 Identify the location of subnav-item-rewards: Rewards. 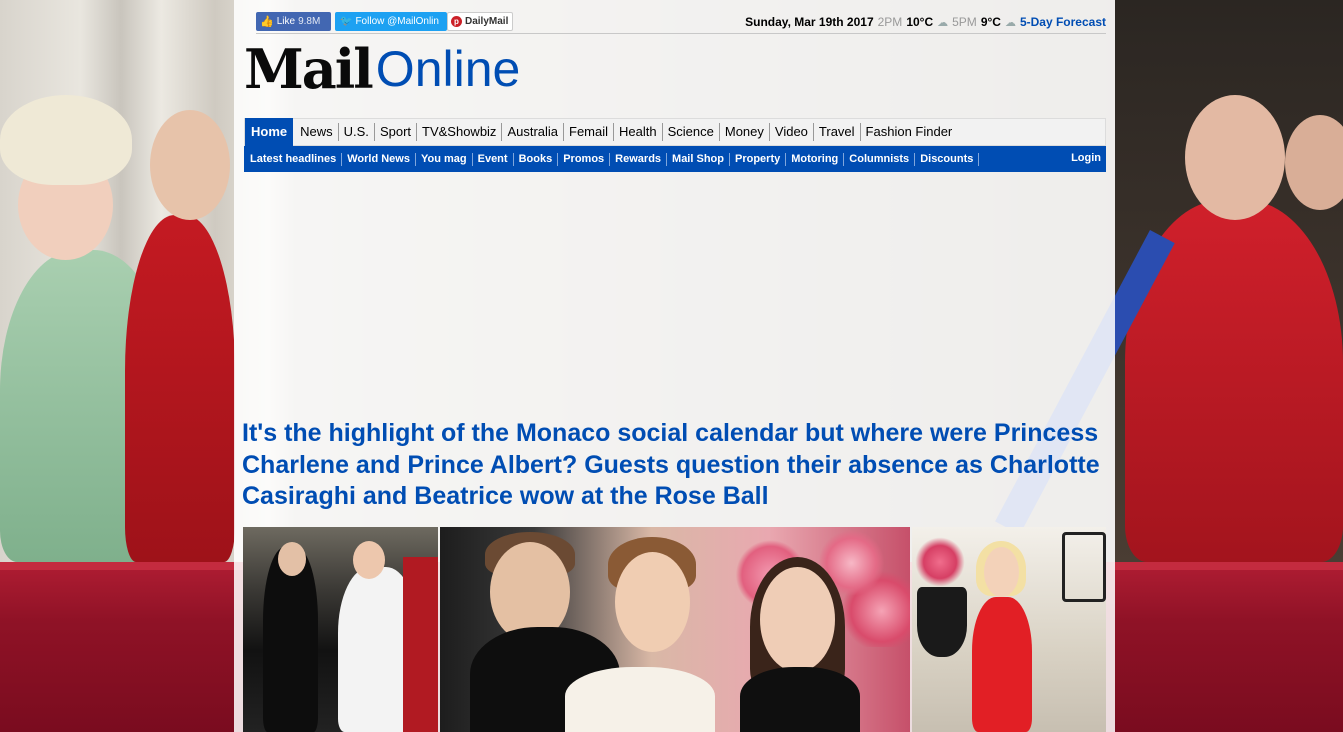
(639, 159).